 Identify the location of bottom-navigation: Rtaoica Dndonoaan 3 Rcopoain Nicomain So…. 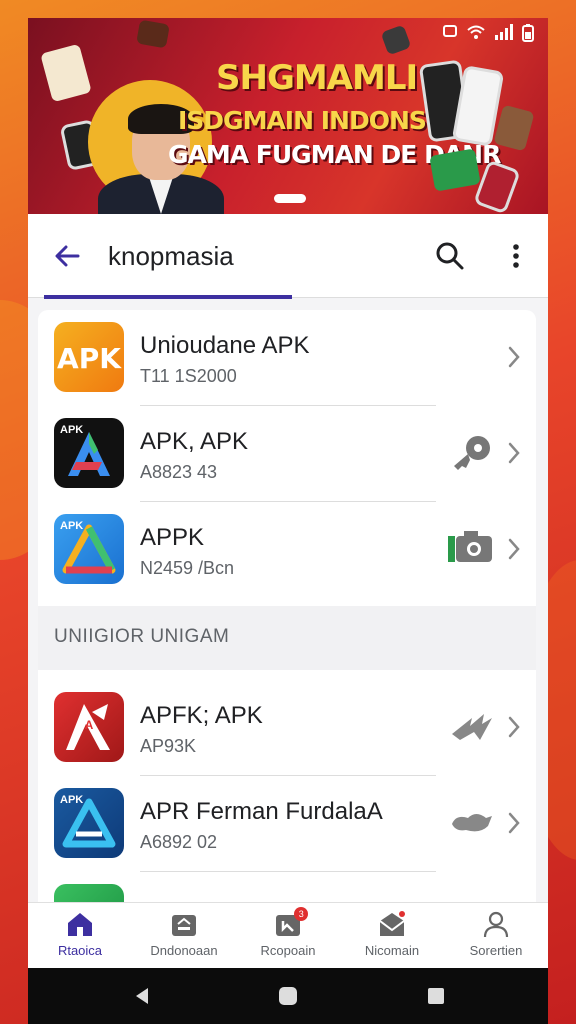
(288, 935).